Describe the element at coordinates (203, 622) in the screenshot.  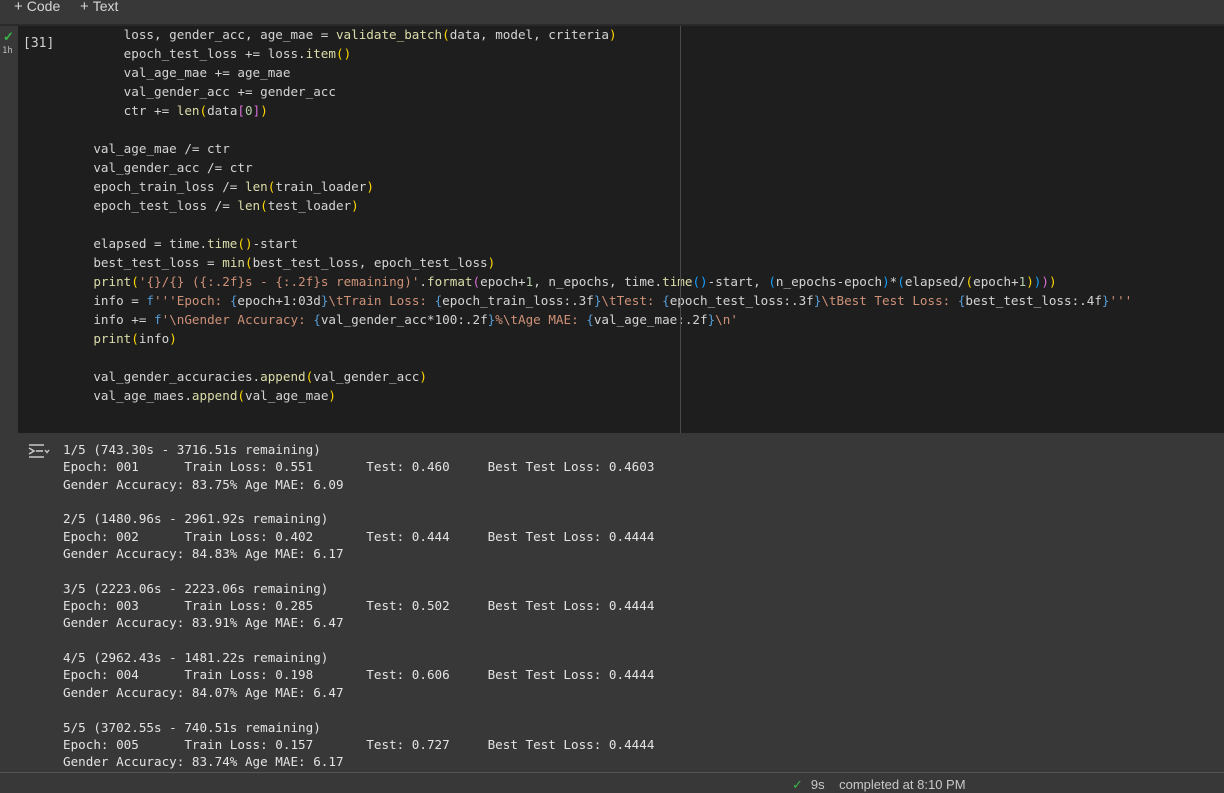
I see `output-line: Gender Accuracy: 83.91% Age MAE: 6.47` at that location.